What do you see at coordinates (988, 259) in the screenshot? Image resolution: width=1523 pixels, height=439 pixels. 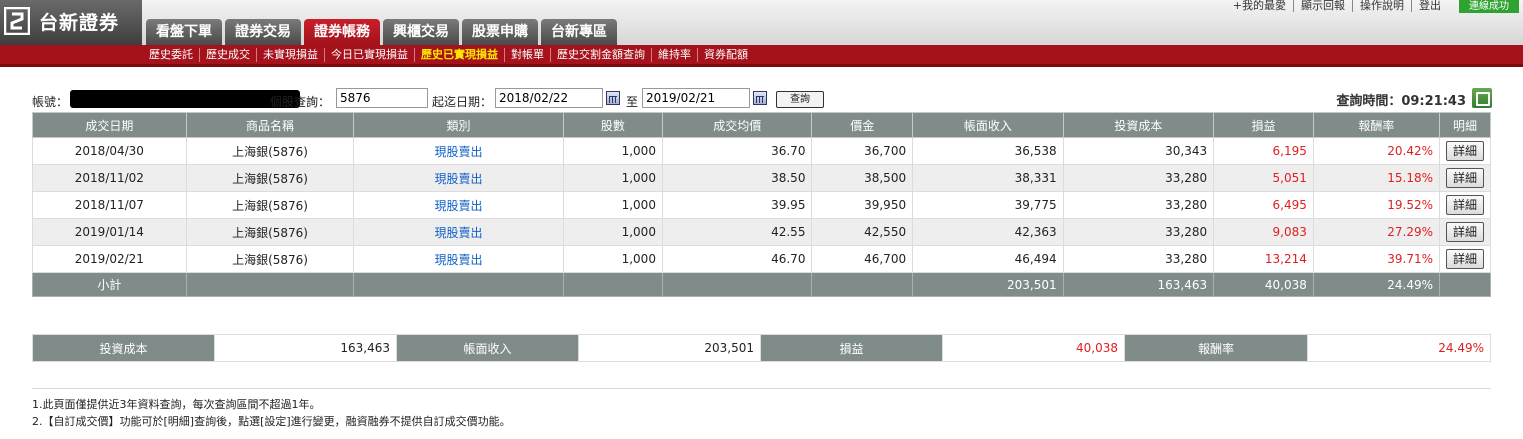 I see `book-income: 46,494` at bounding box center [988, 259].